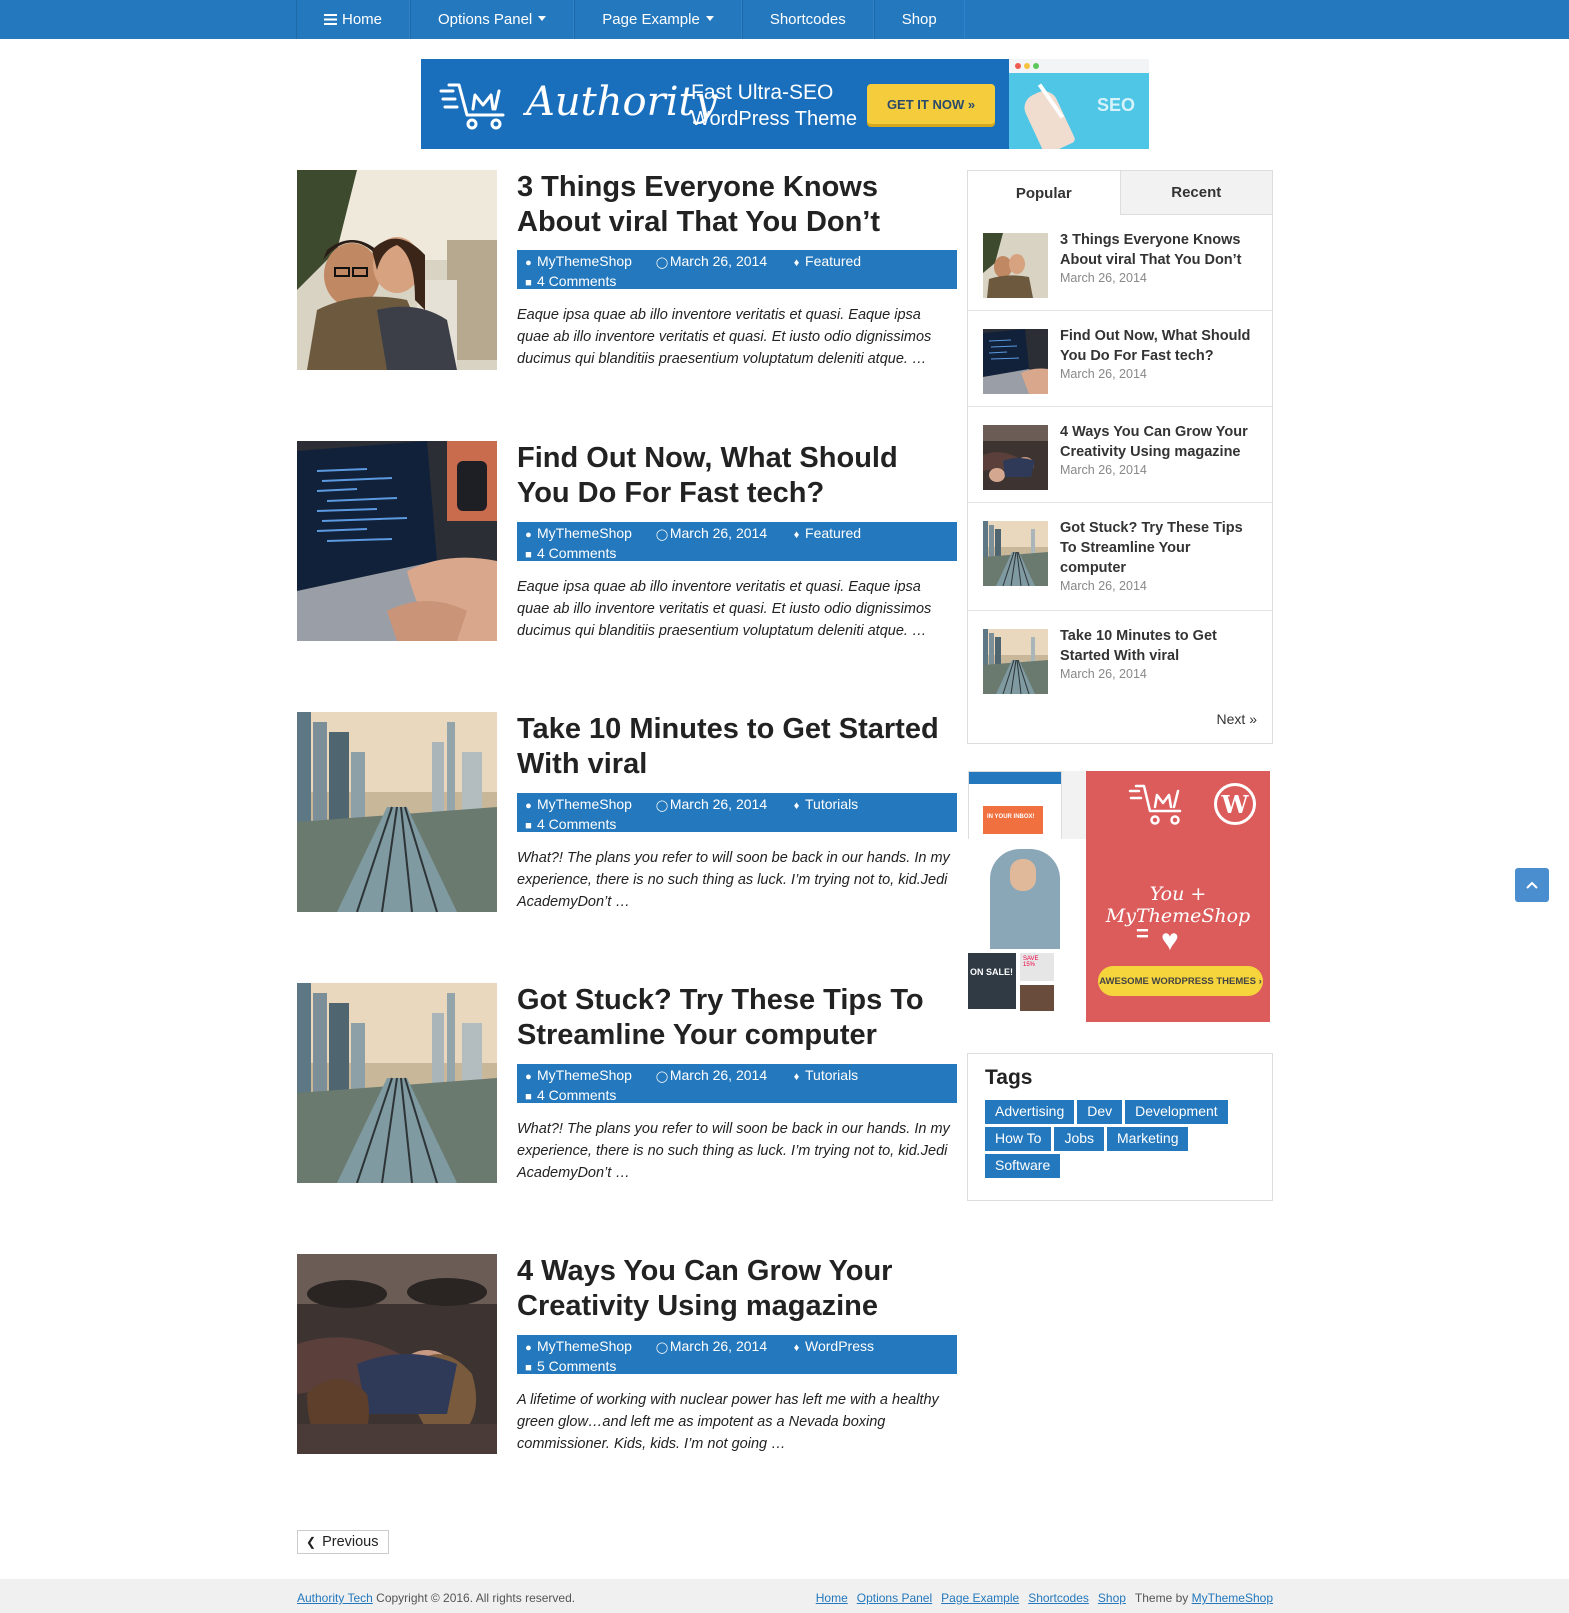 This screenshot has width=1569, height=1613. Describe the element at coordinates (1027, 896) in the screenshot. I see `ad-screenshots: IN YOUR INBOX! ON ON SALE! SAVE 15%` at that location.